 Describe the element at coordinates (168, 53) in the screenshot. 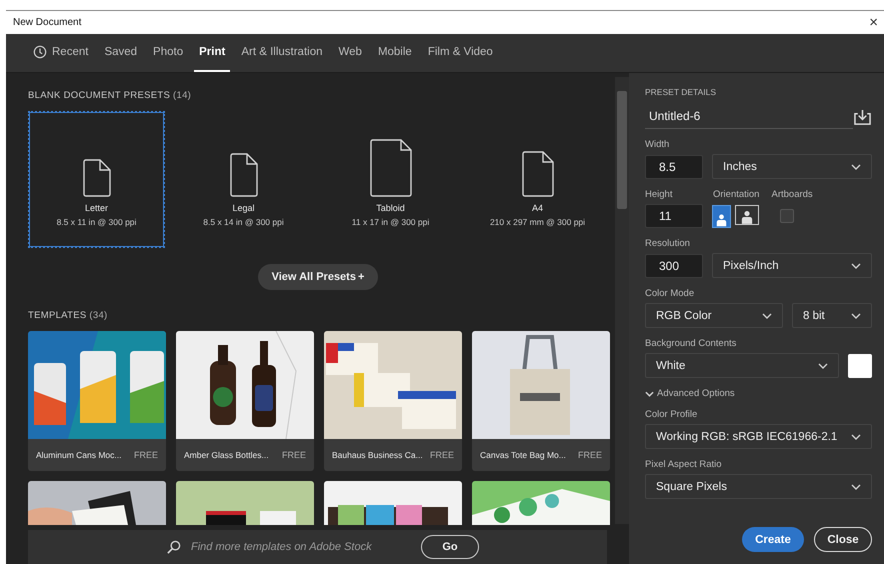

I see `tab: Photo` at that location.